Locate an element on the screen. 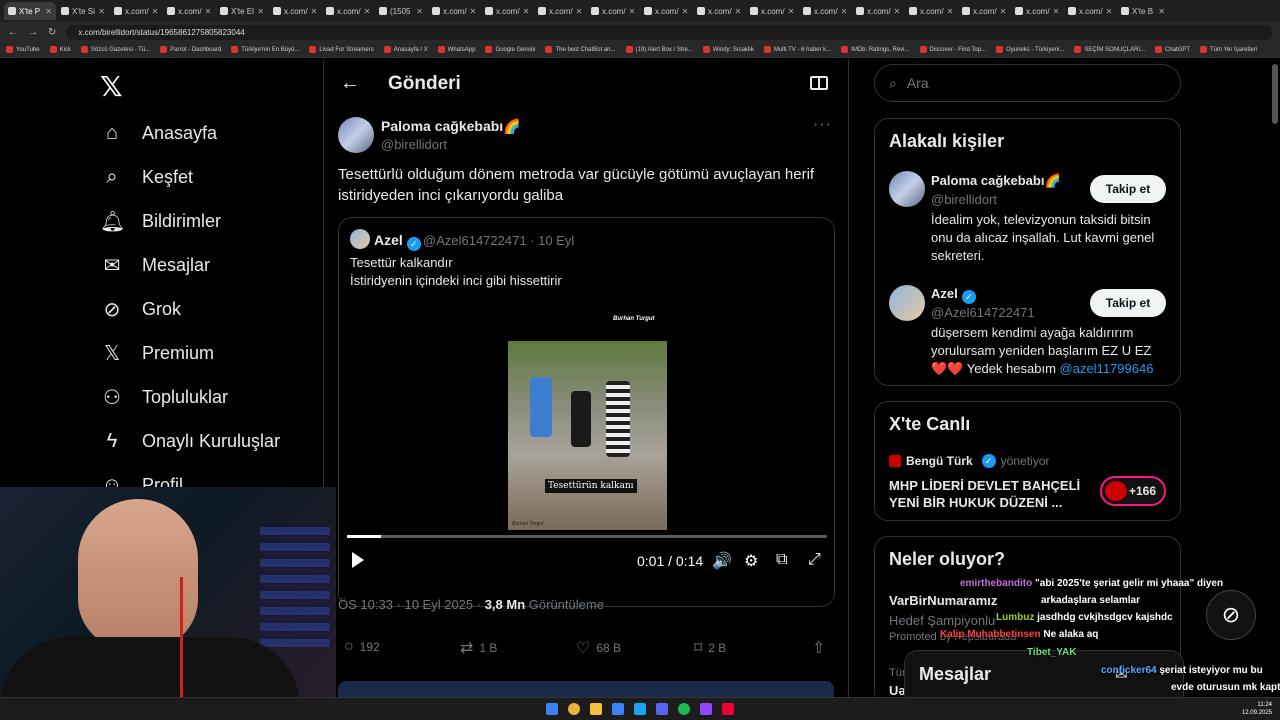  browser-tab: X'te El ✕ is located at coordinates (242, 11).